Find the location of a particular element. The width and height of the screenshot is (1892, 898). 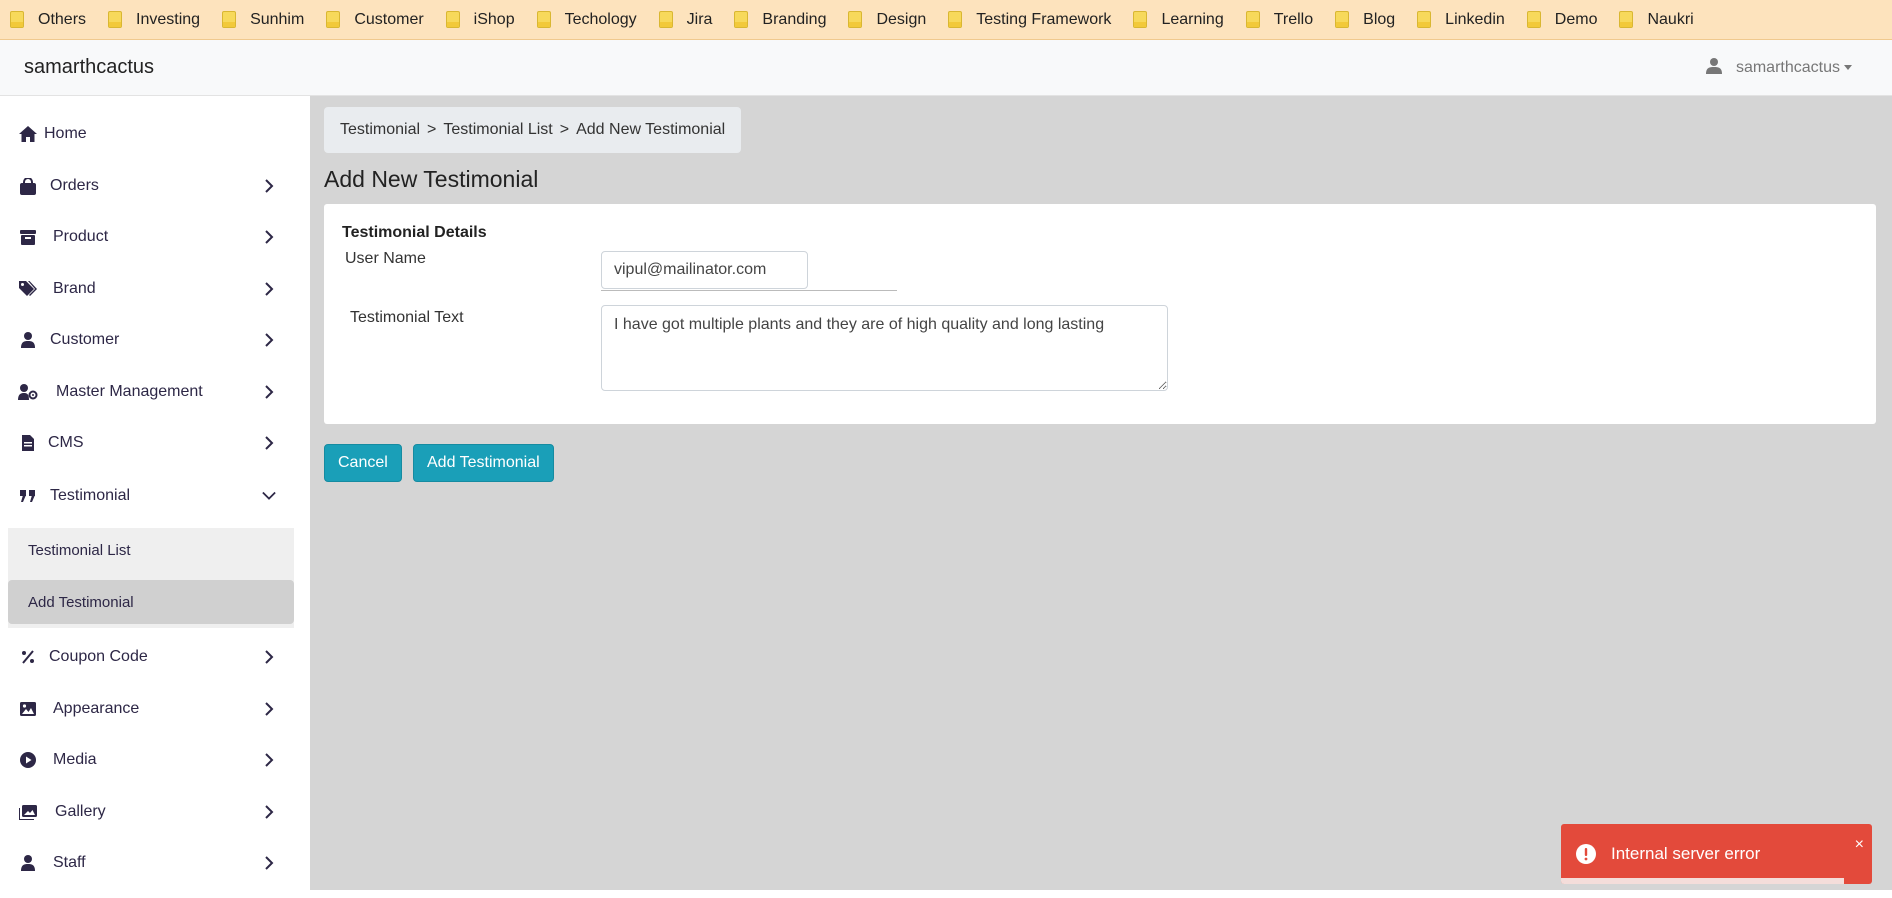

bookmark-label: Trello is located at coordinates (1293, 19).